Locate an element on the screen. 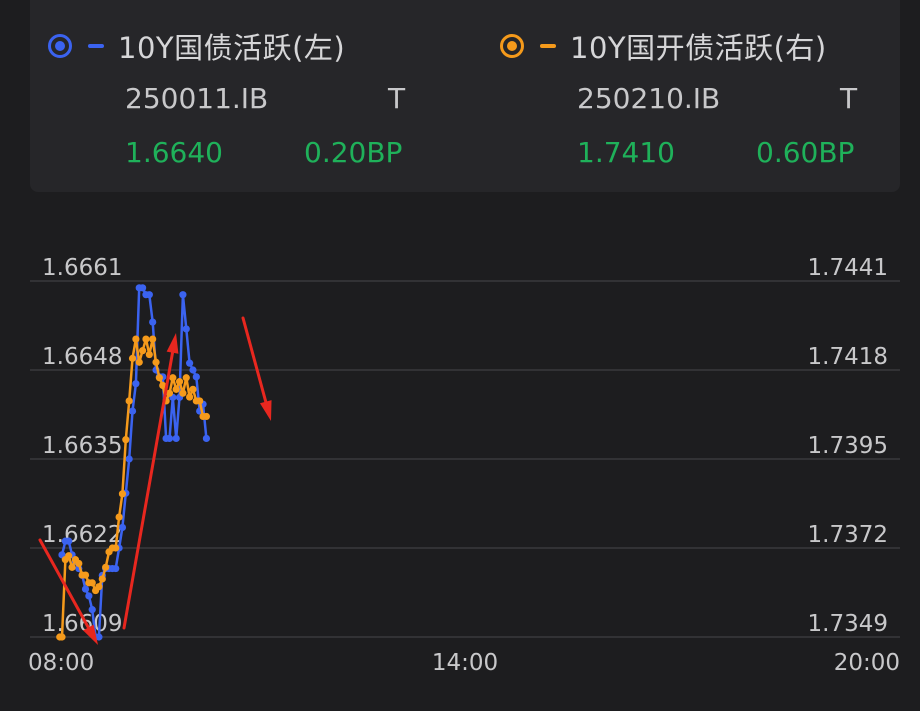  x-tick-label: 08:00 is located at coordinates (61, 663).